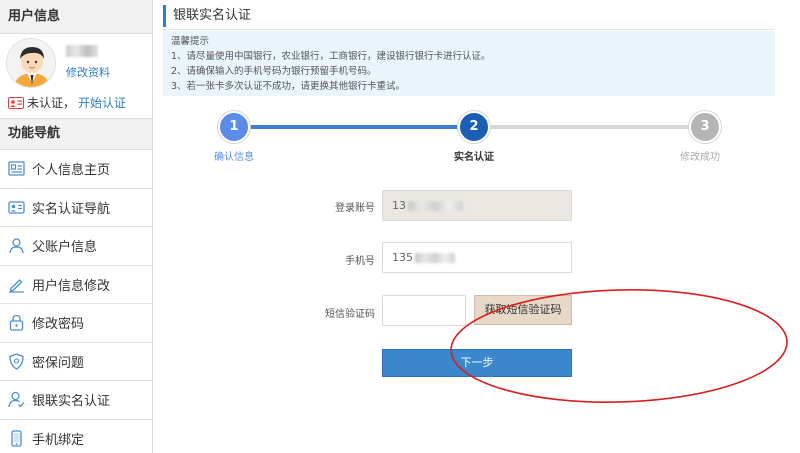  I want to click on user-box: 修改资料 未认证， 开始认证, so click(76, 74).